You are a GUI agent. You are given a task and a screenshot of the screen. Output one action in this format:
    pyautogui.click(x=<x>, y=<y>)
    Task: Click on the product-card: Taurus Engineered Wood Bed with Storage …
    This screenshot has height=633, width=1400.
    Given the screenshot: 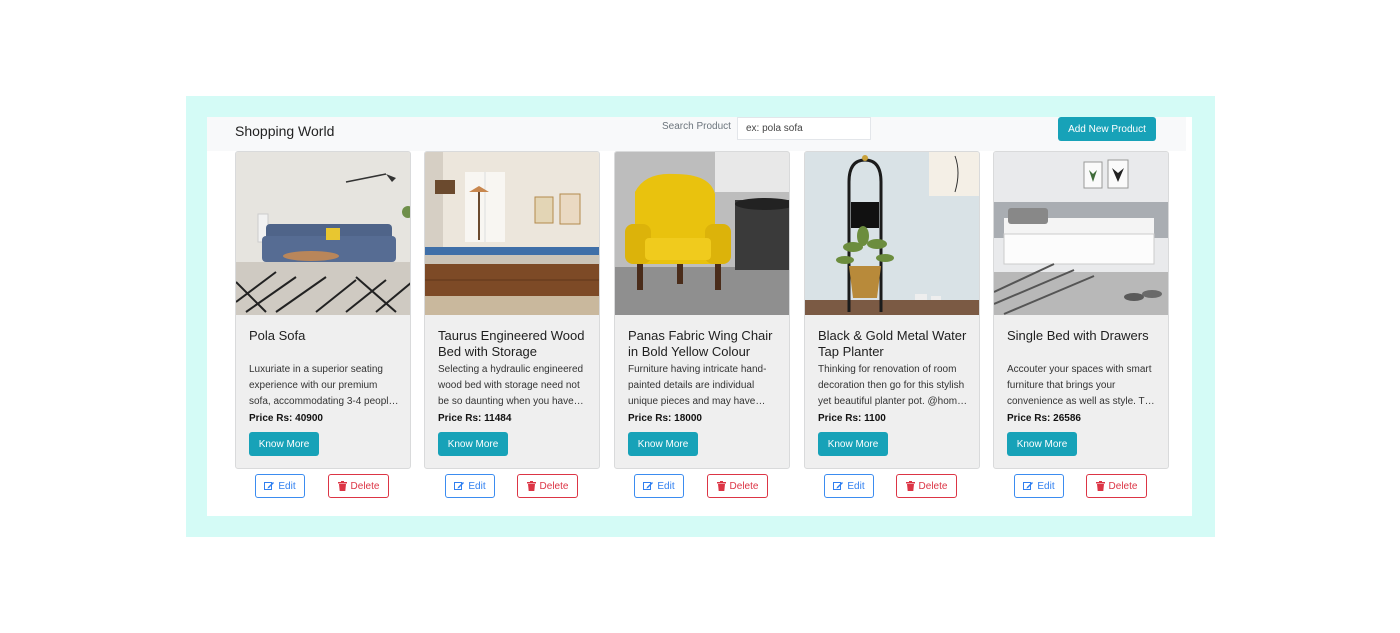 What is the action you would take?
    pyautogui.click(x=512, y=310)
    